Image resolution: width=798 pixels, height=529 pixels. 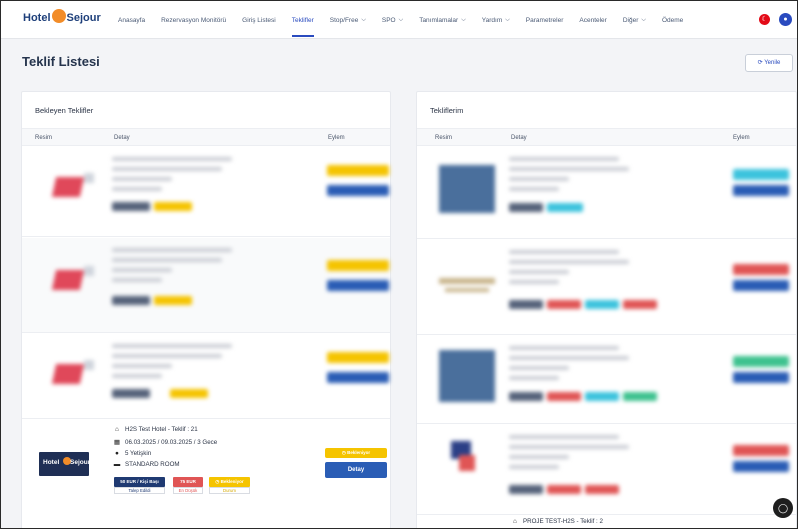 What do you see at coordinates (146, 464) in the screenshot?
I see `offer-room-line: ▬ STANDARD ROOM` at bounding box center [146, 464].